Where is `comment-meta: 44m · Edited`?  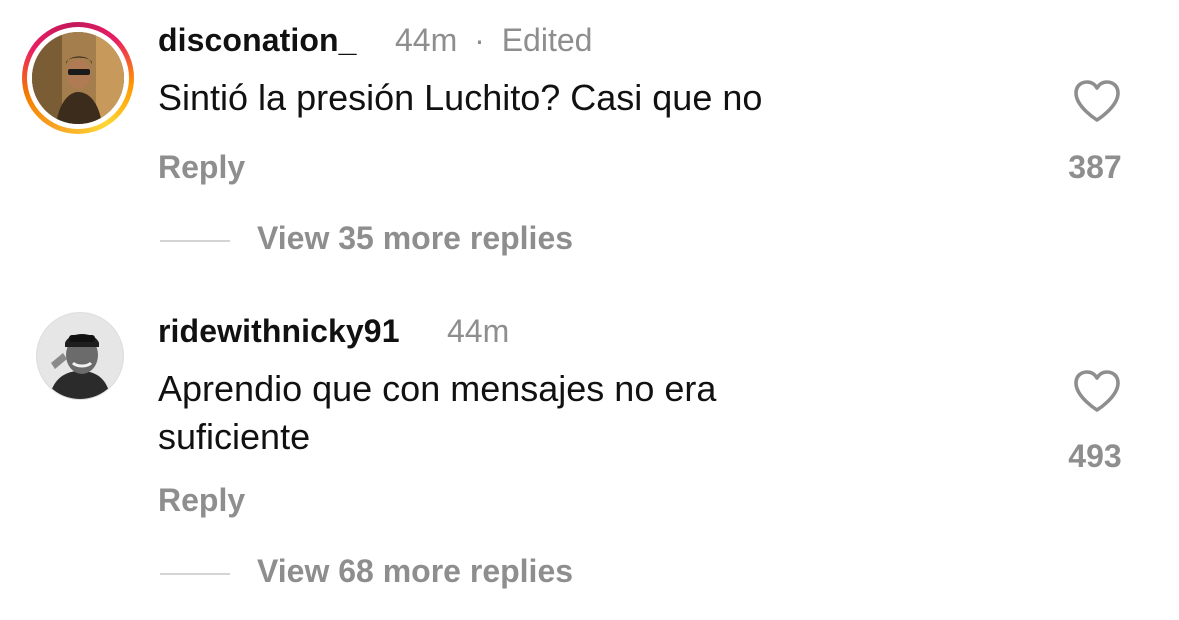 comment-meta: 44m · Edited is located at coordinates (493, 40).